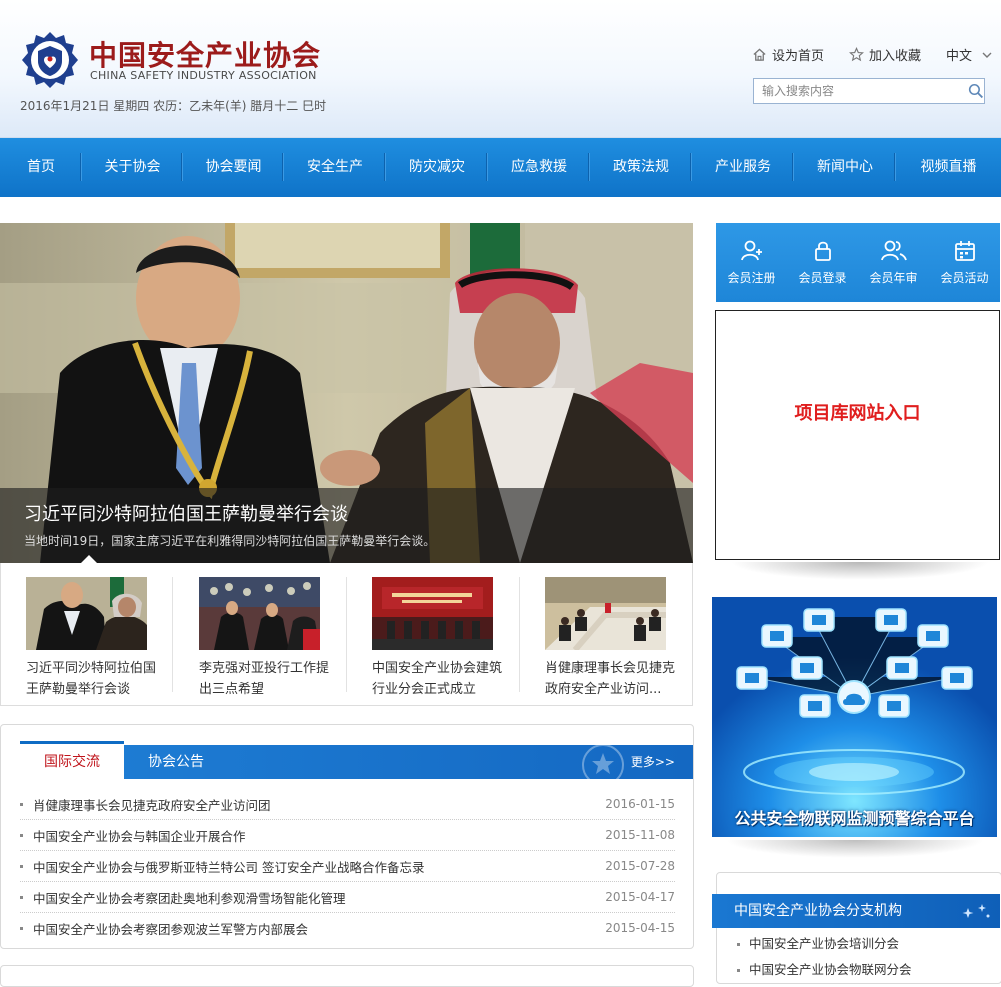  Describe the element at coordinates (641, 167) in the screenshot. I see `nav-item-policy: 政策法规` at that location.